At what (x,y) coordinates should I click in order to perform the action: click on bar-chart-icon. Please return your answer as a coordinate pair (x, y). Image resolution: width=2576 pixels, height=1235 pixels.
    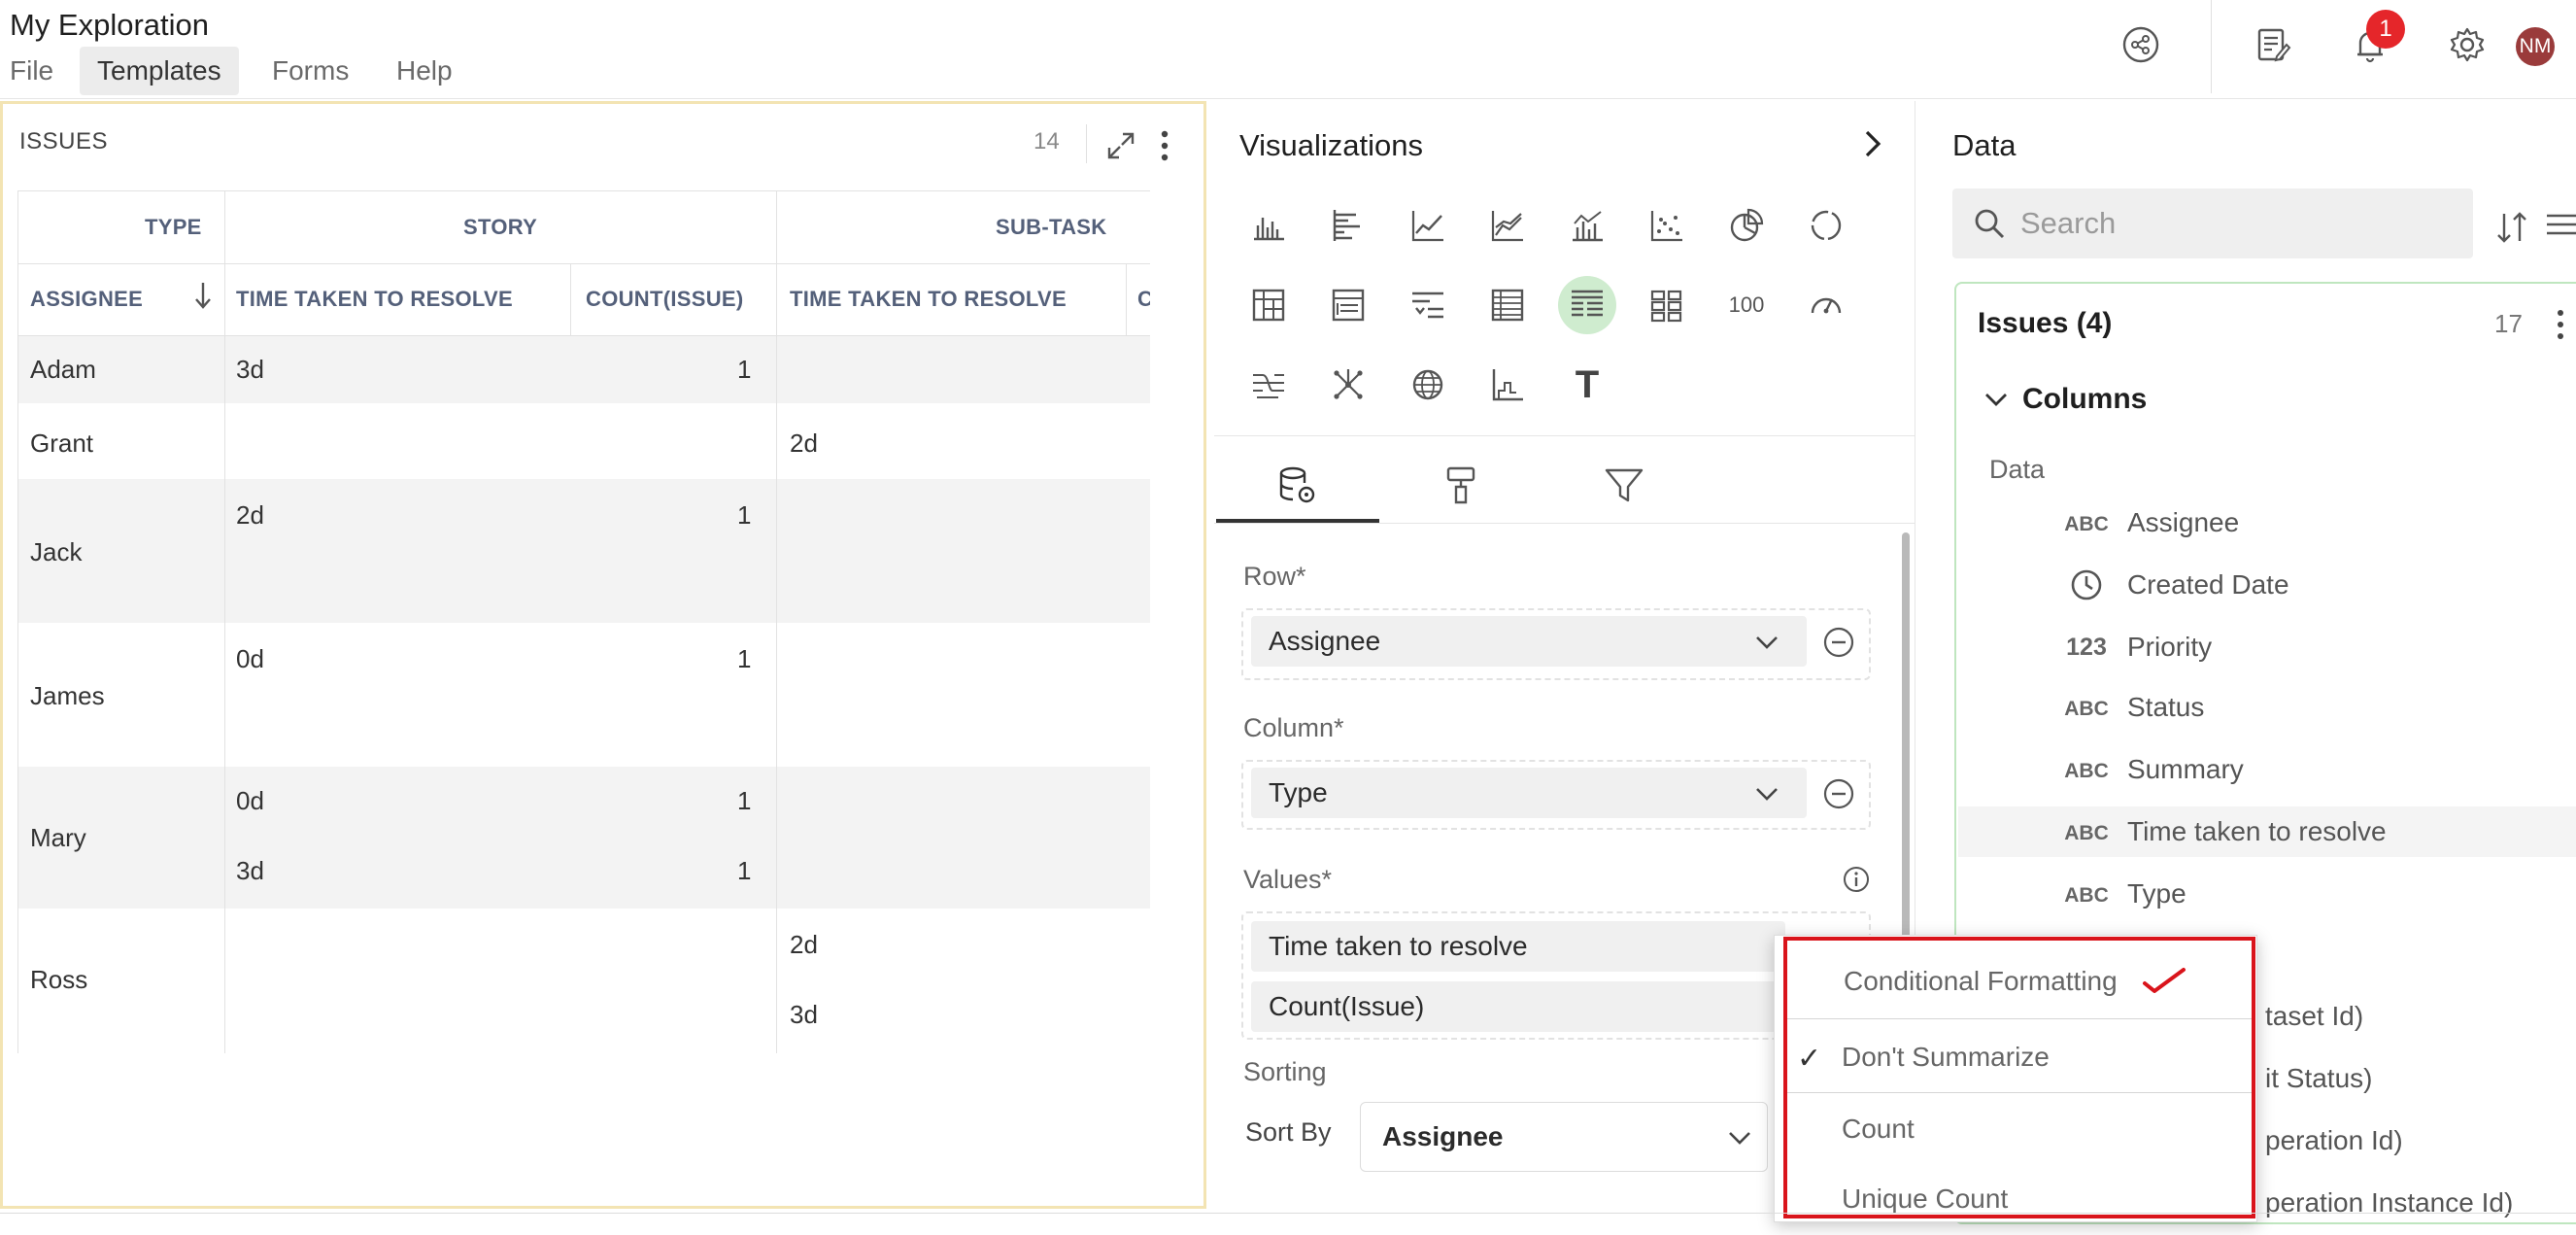
    Looking at the image, I should click on (1268, 225).